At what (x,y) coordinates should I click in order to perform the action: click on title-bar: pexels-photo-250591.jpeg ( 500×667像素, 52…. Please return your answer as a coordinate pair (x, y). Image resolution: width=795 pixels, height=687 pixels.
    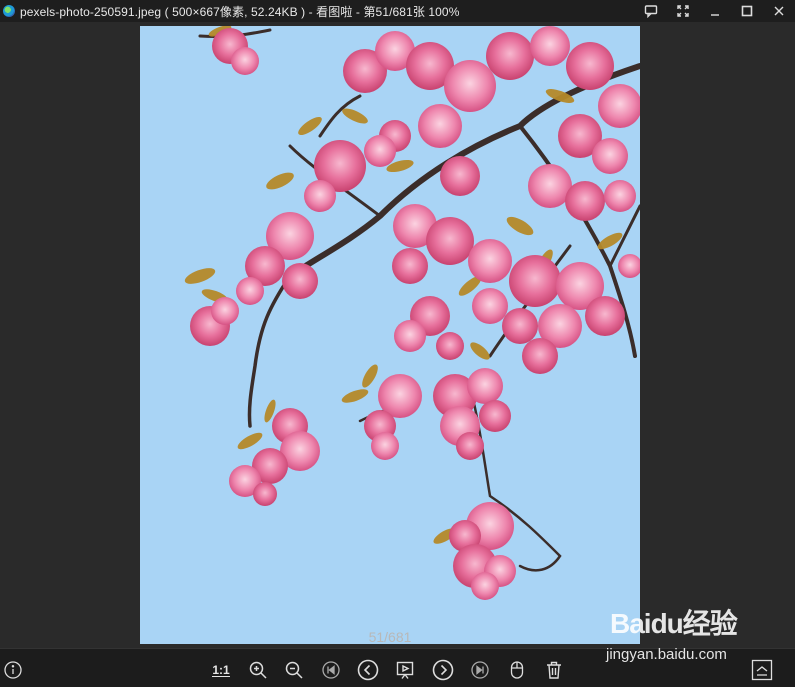
    Looking at the image, I should click on (397, 11).